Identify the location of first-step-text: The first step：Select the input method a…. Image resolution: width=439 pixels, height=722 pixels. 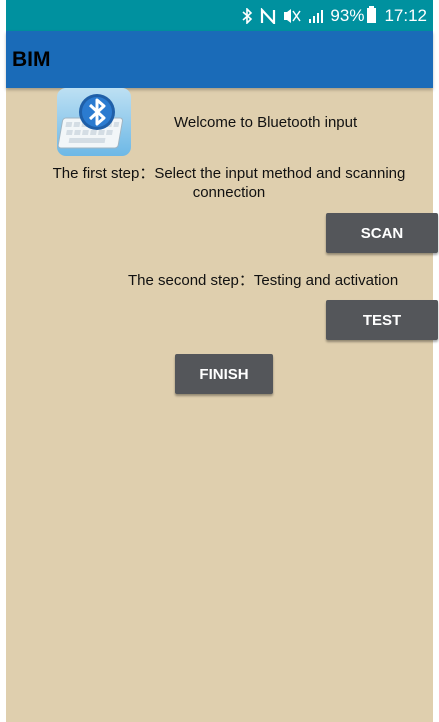
(229, 183).